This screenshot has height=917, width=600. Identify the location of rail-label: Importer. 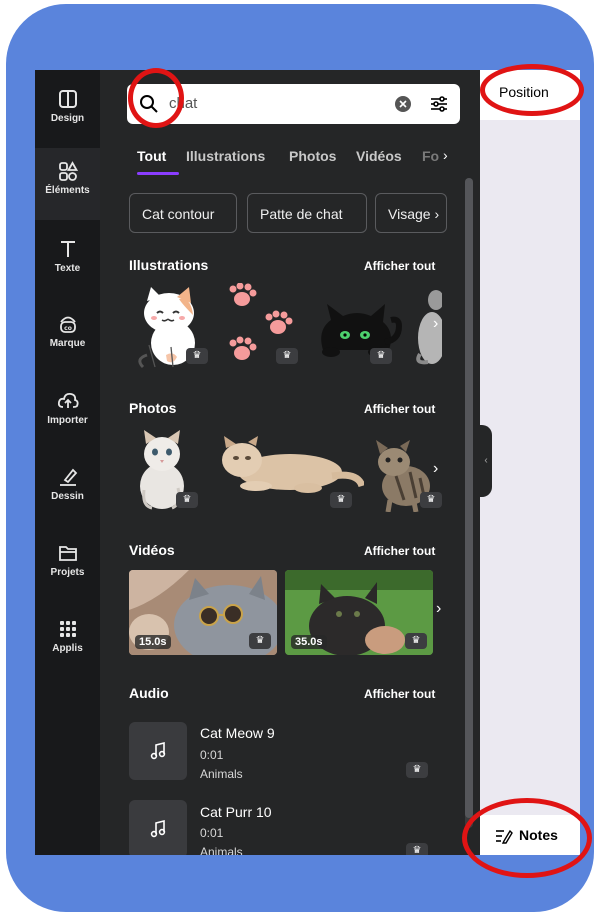
(67, 420).